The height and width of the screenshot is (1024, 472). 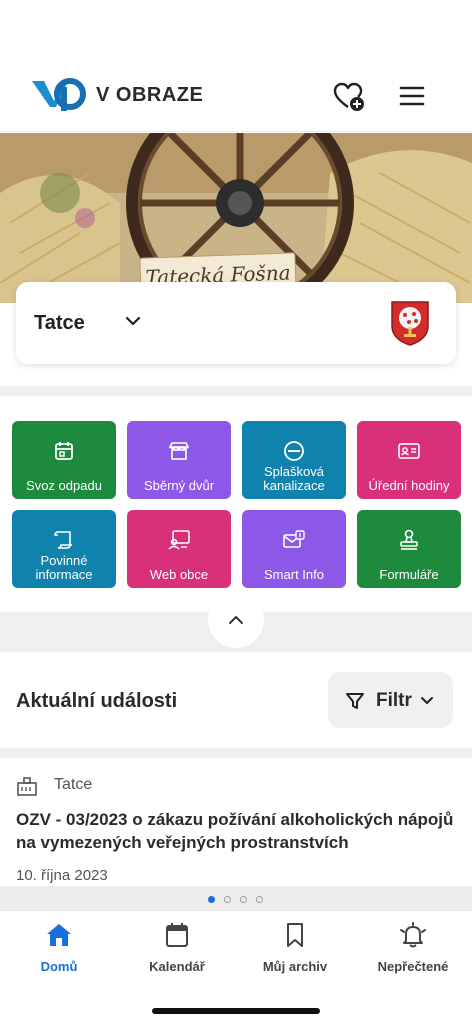 What do you see at coordinates (179, 574) in the screenshot?
I see `tile-label: Web obce` at bounding box center [179, 574].